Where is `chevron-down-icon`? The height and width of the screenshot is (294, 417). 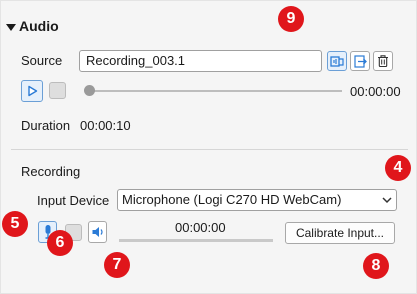
chevron-down-icon is located at coordinates (387, 200).